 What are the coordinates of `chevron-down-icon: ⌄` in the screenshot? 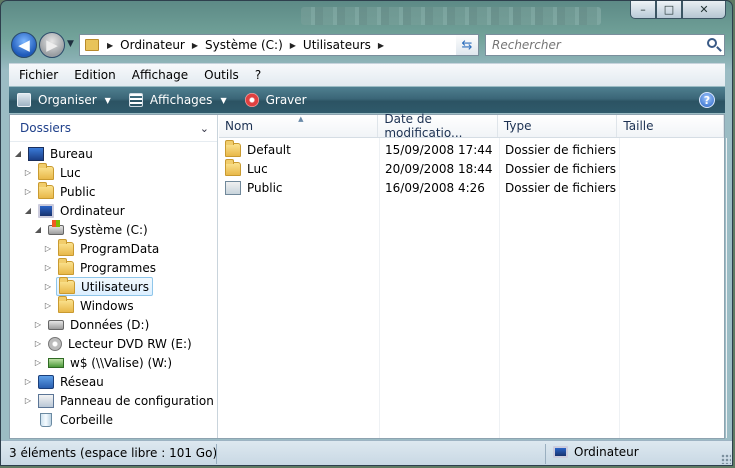 It's located at (204, 128).